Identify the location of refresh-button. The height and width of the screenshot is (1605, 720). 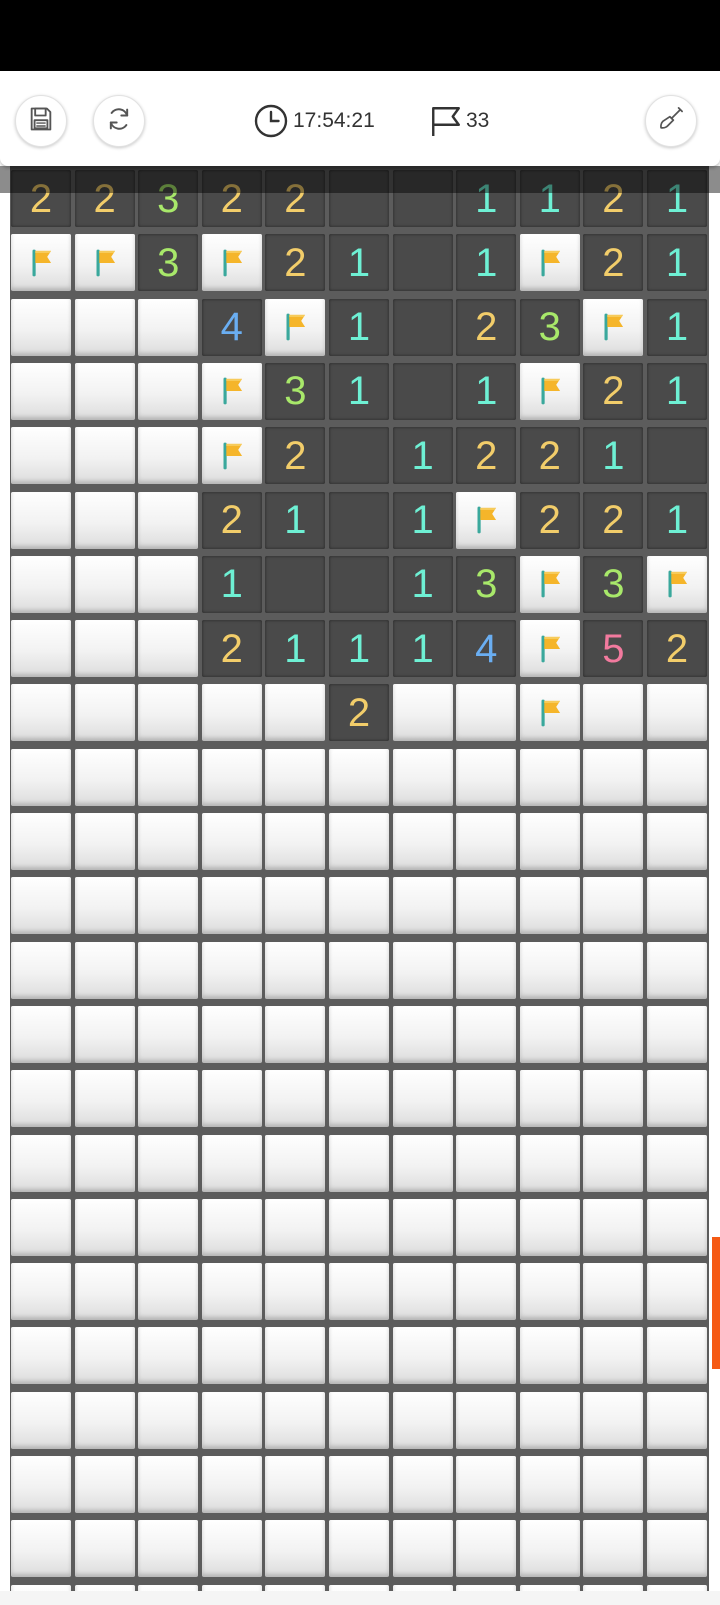
(119, 121).